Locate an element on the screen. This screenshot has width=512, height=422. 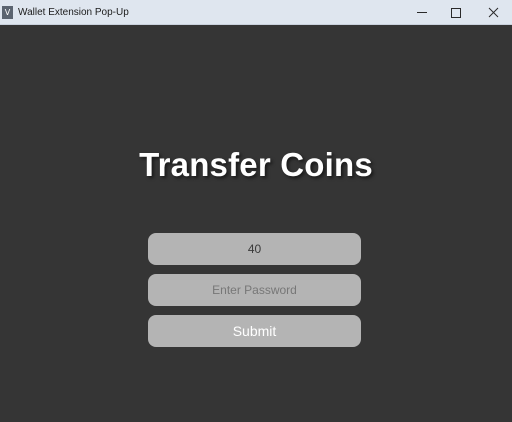
submit-button: Submit is located at coordinates (254, 331).